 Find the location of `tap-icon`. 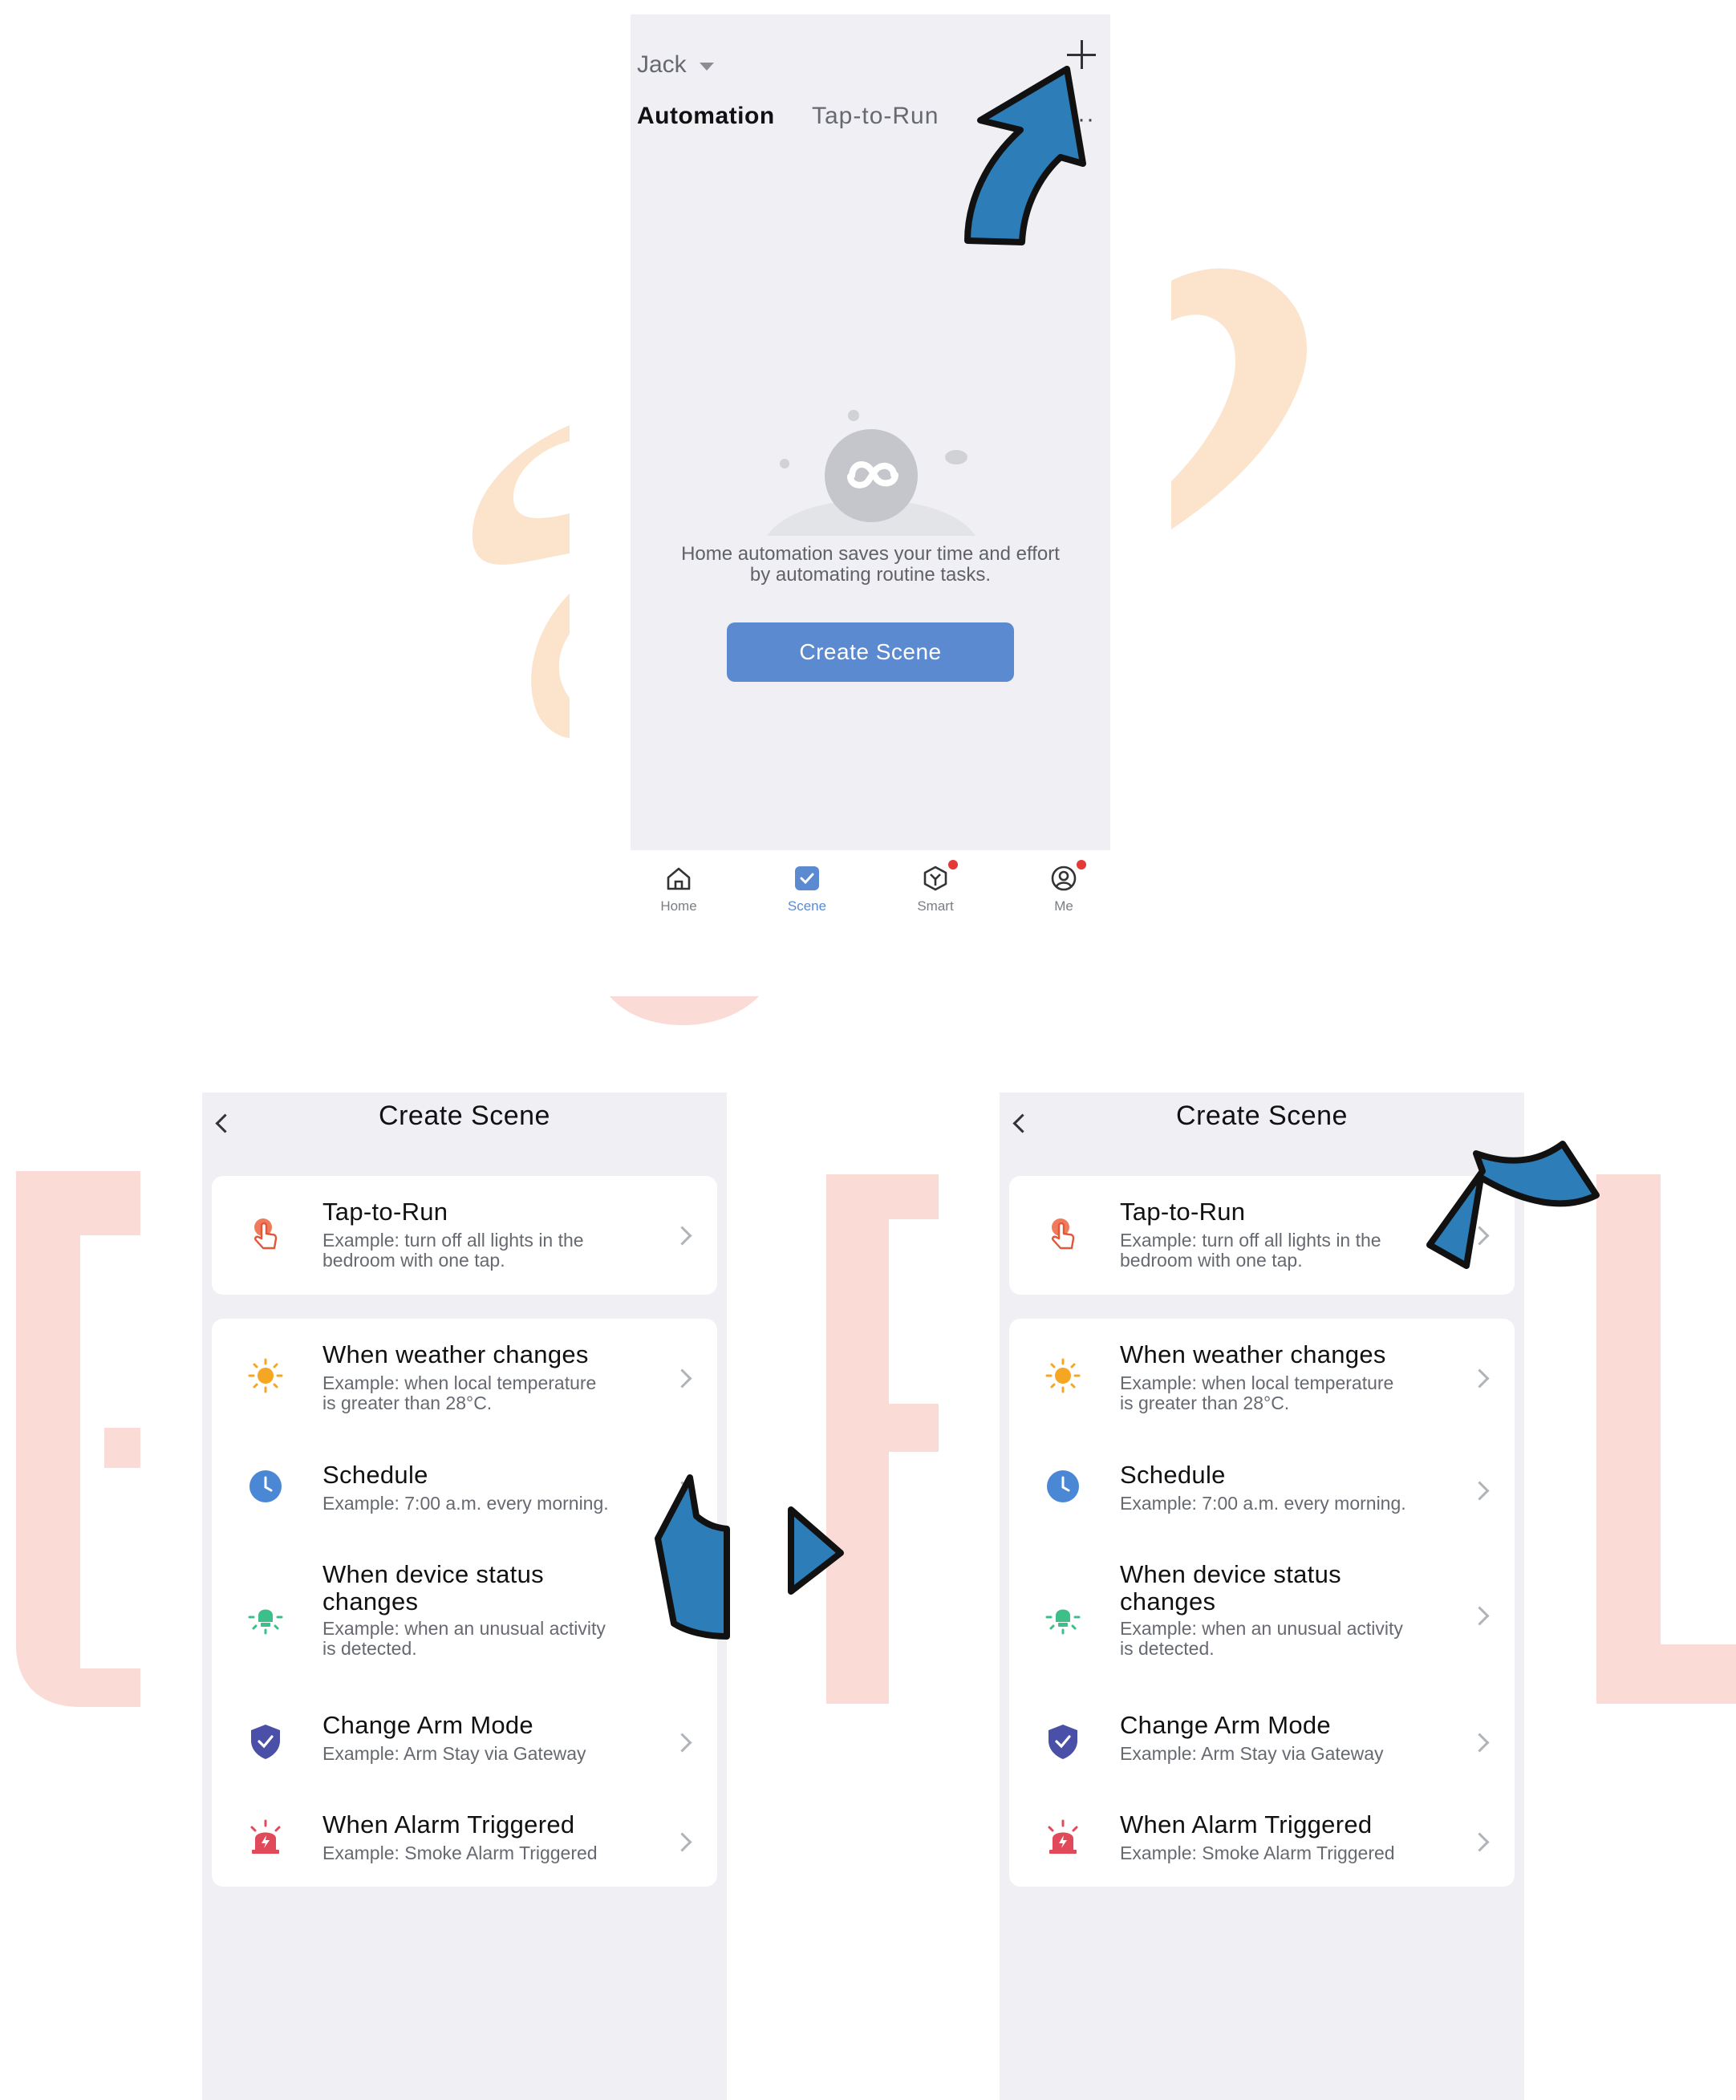

tap-icon is located at coordinates (1064, 1234).